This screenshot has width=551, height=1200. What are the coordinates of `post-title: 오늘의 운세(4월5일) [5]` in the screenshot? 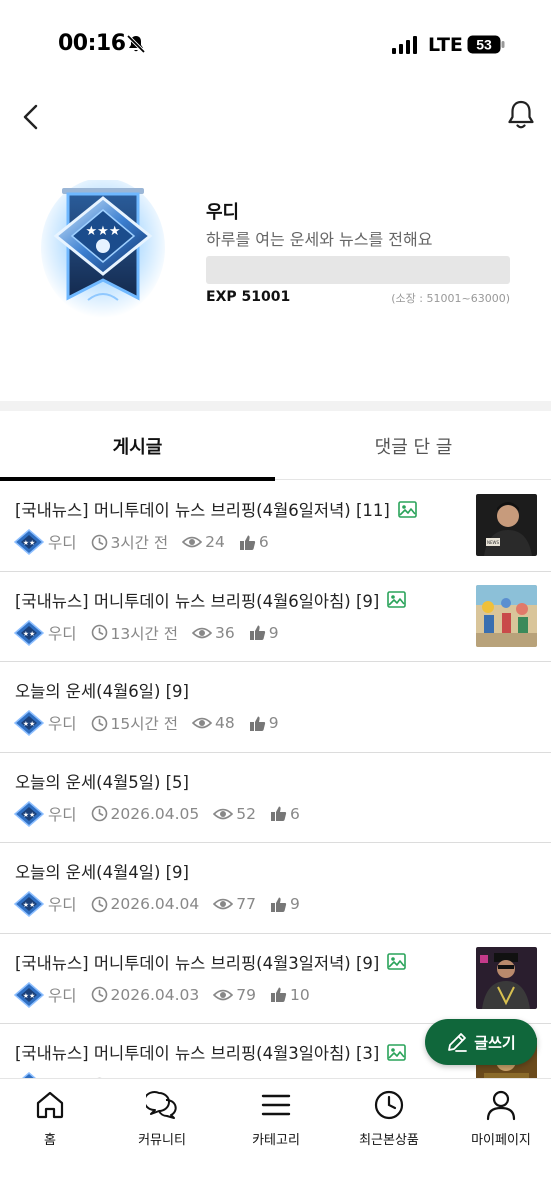 It's located at (102, 782).